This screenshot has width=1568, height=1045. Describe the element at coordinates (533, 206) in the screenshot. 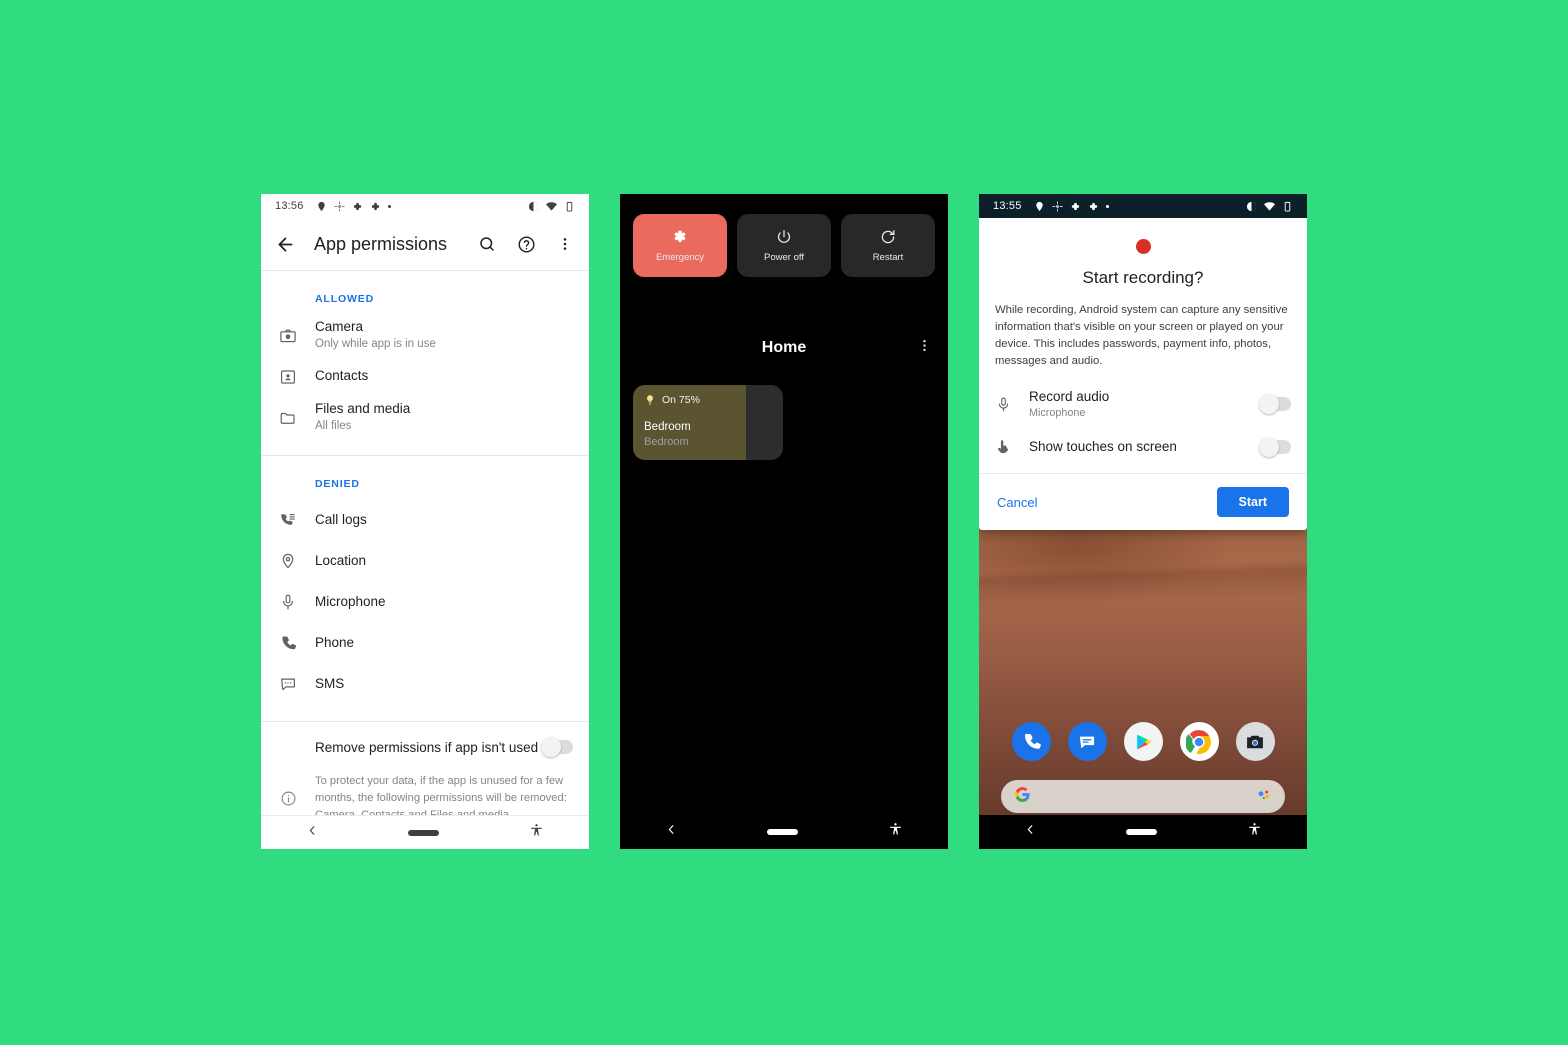

I see `dnd-icon` at that location.